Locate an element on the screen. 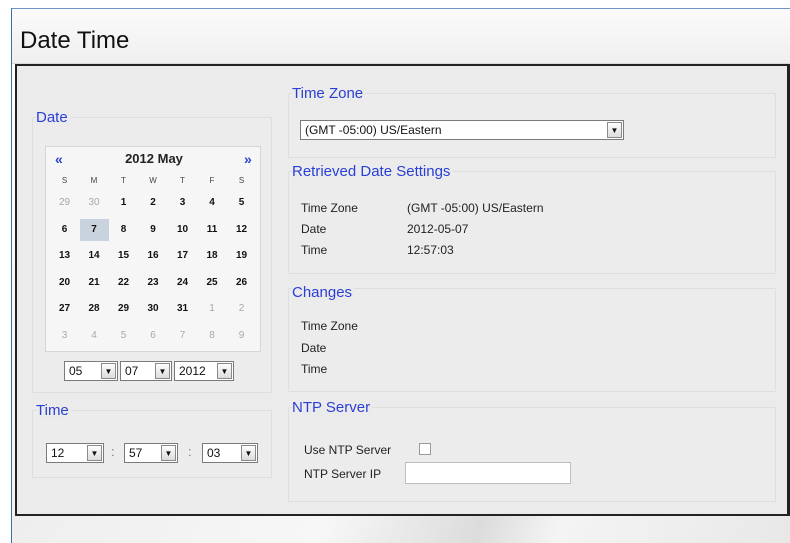 The height and width of the screenshot is (543, 790). changes-legend: Changes is located at coordinates (323, 293).